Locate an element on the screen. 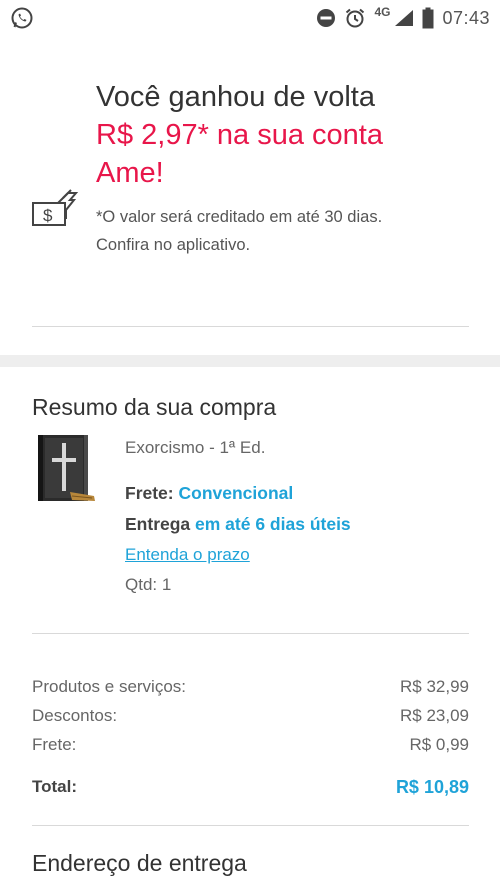 The image size is (500, 889). discounts-label: Descontos: is located at coordinates (75, 715).